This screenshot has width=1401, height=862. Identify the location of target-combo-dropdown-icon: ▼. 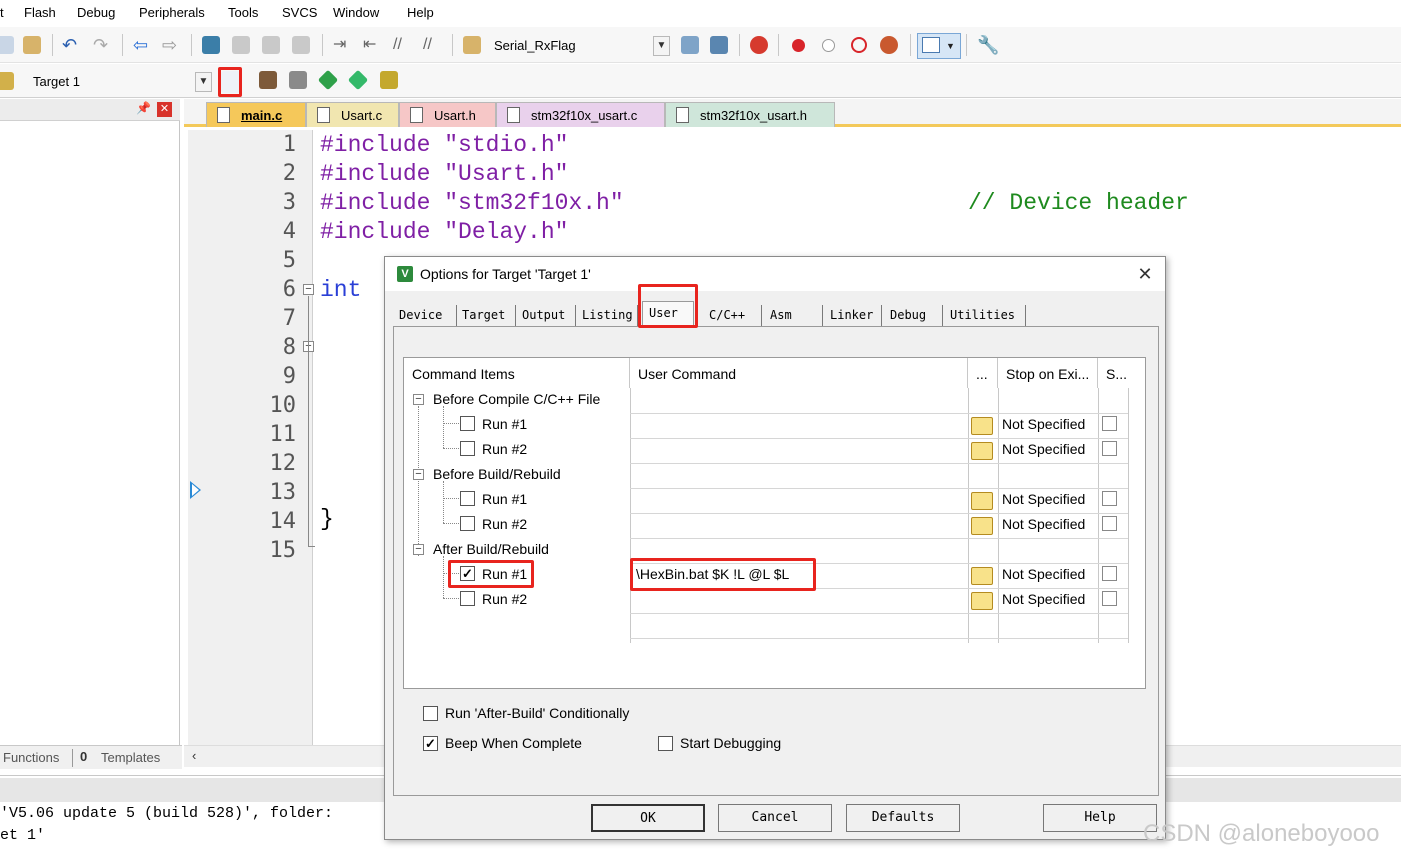
(203, 82).